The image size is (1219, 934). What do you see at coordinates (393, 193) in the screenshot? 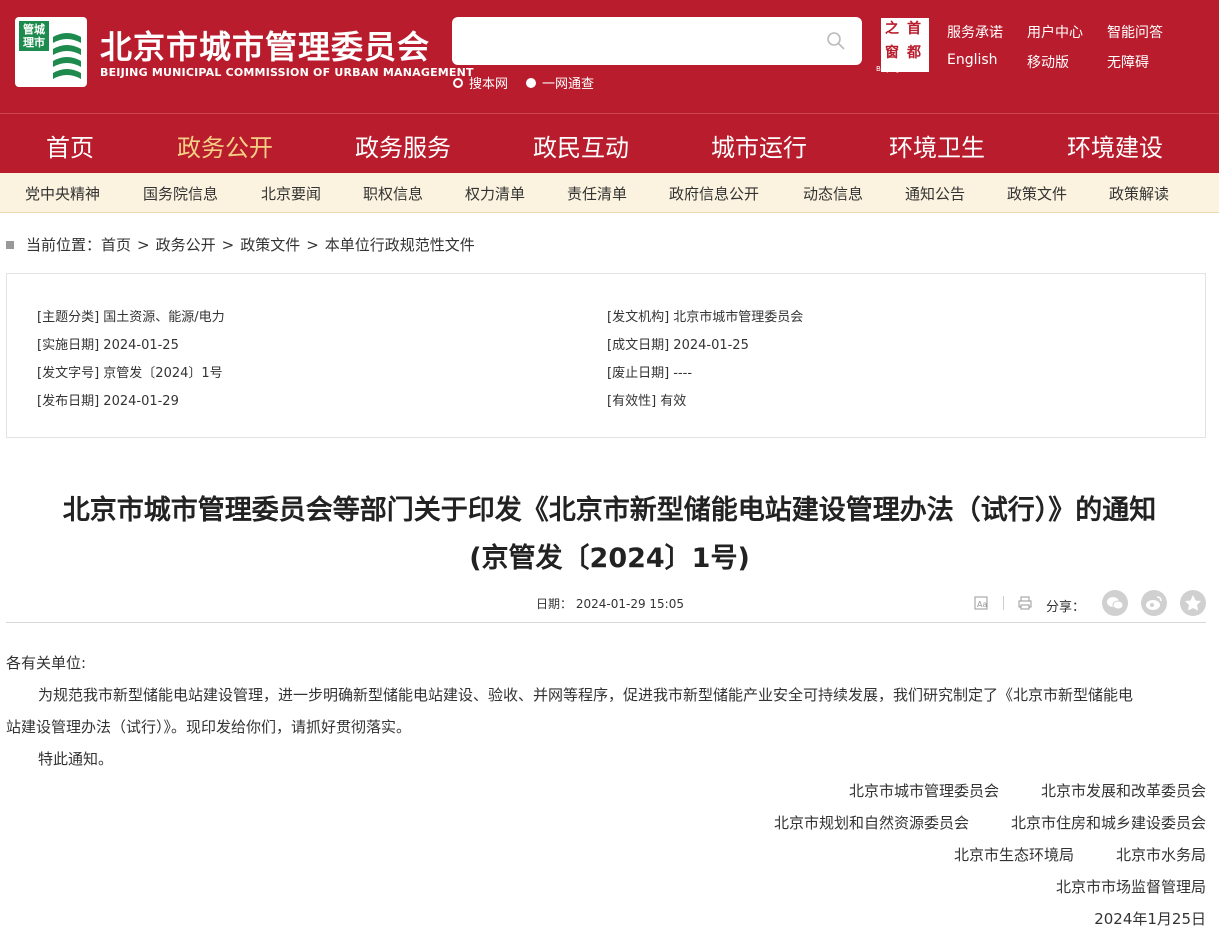
I see `subnav-item: 职权信息` at bounding box center [393, 193].